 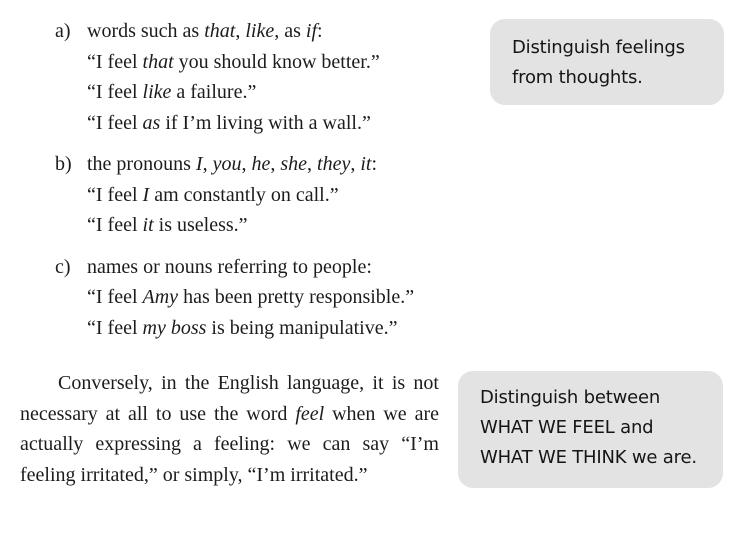 I want to click on text-run: has been pretty responsible.”, so click(x=296, y=297).